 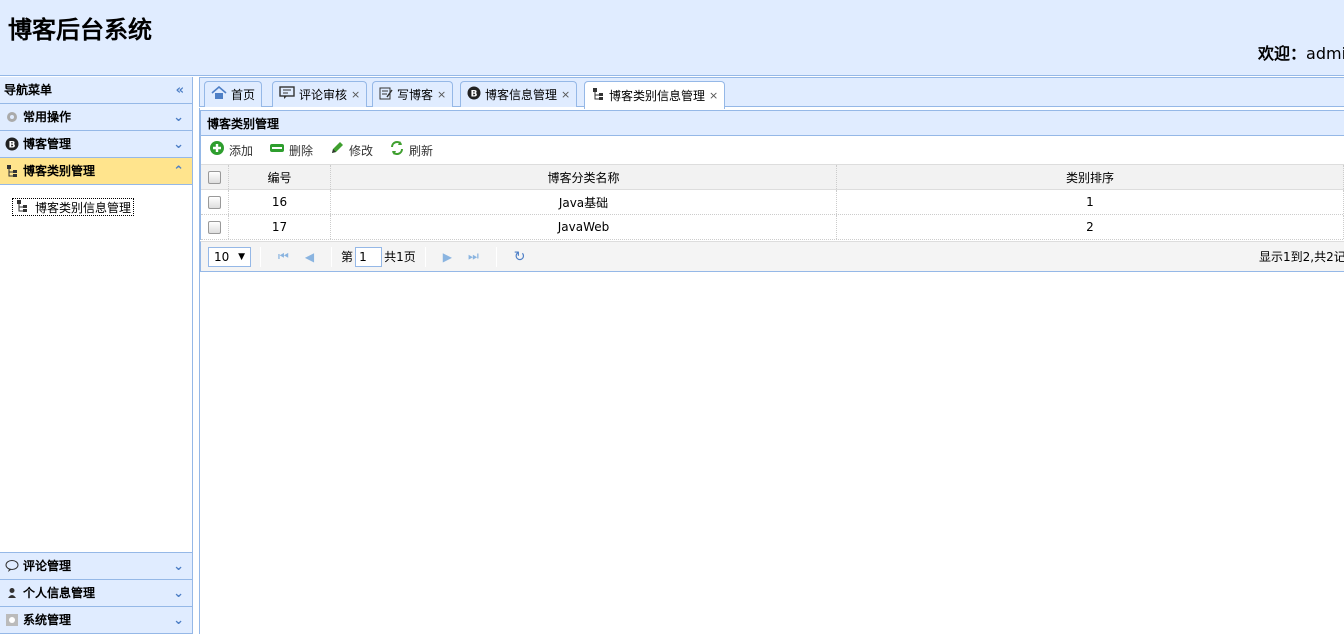 I want to click on delete-button-label: 删除, so click(x=301, y=150).